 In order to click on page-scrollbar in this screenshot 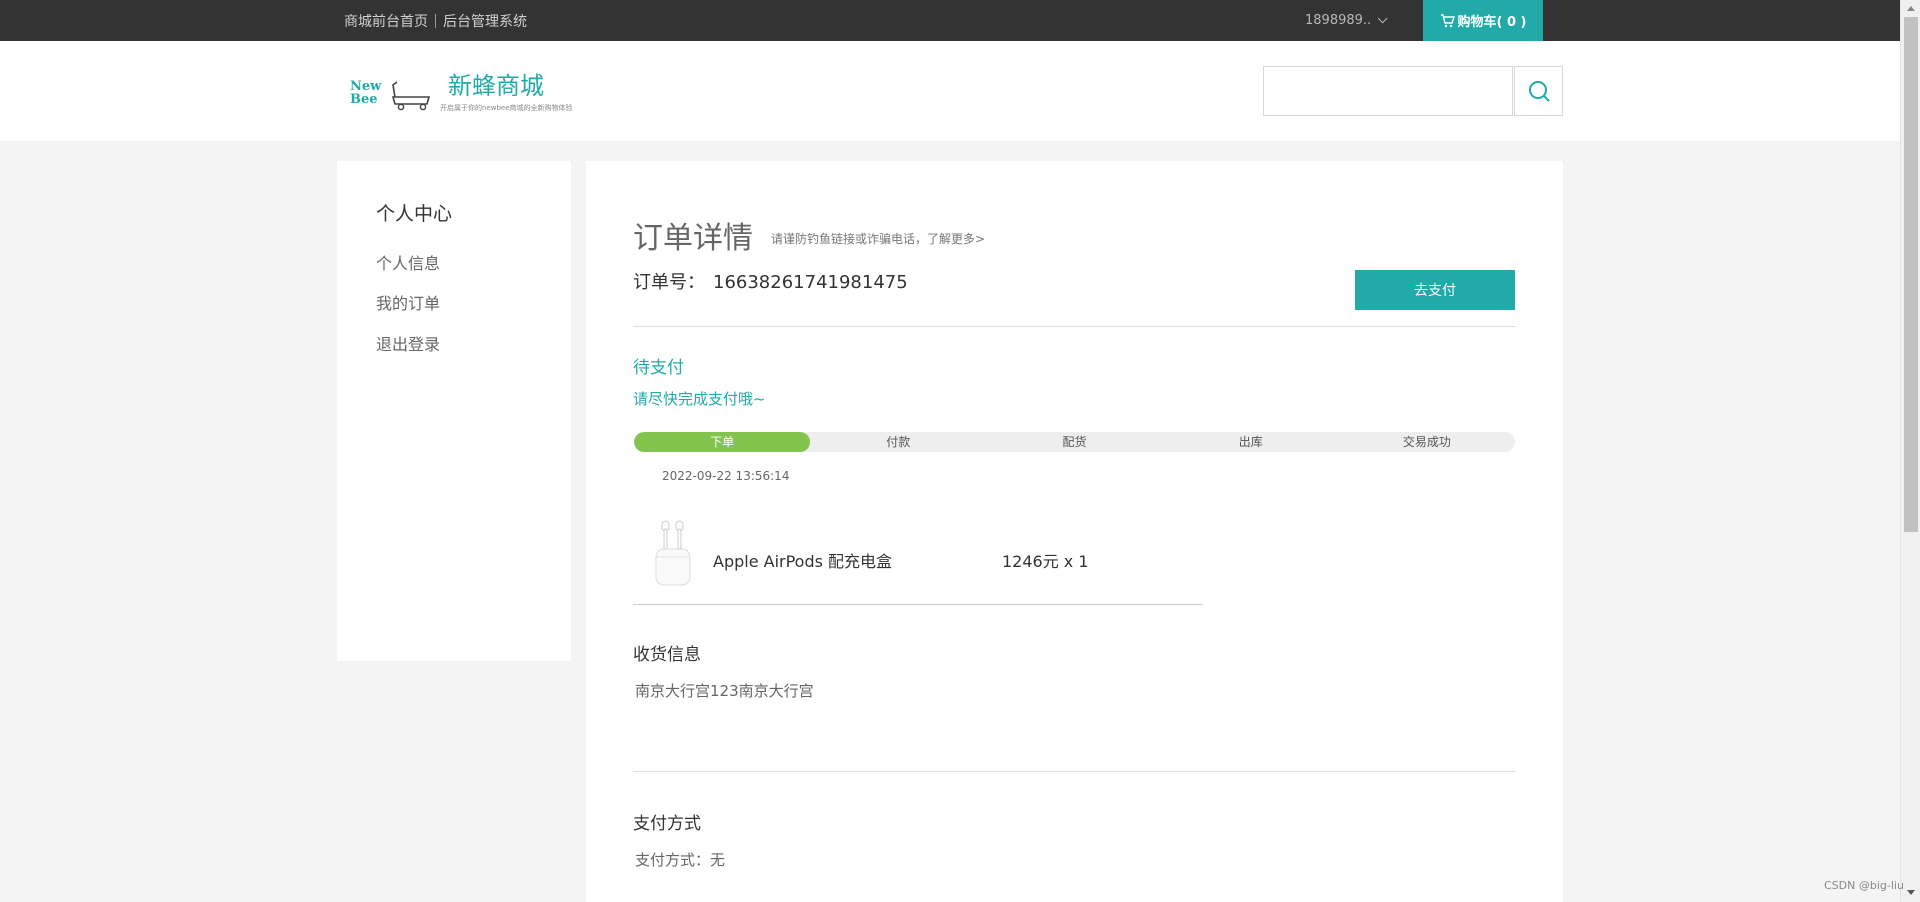, I will do `click(1910, 451)`.